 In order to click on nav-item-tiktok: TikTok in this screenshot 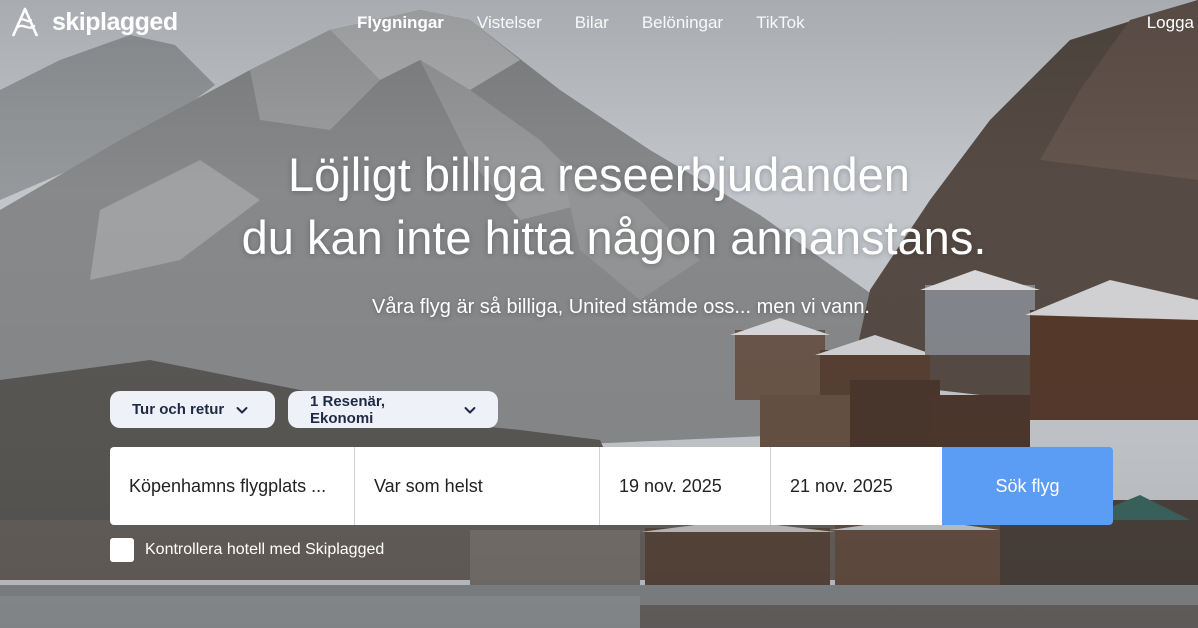, I will do `click(780, 23)`.